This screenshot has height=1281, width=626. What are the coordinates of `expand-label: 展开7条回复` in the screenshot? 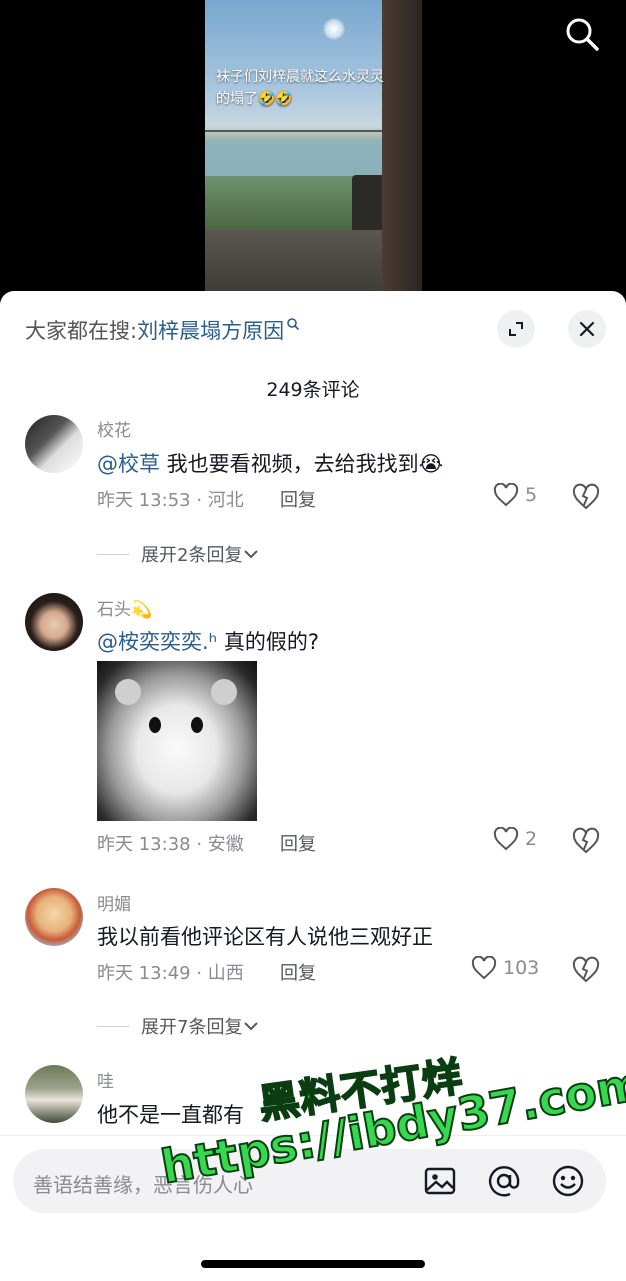 It's located at (192, 1027).